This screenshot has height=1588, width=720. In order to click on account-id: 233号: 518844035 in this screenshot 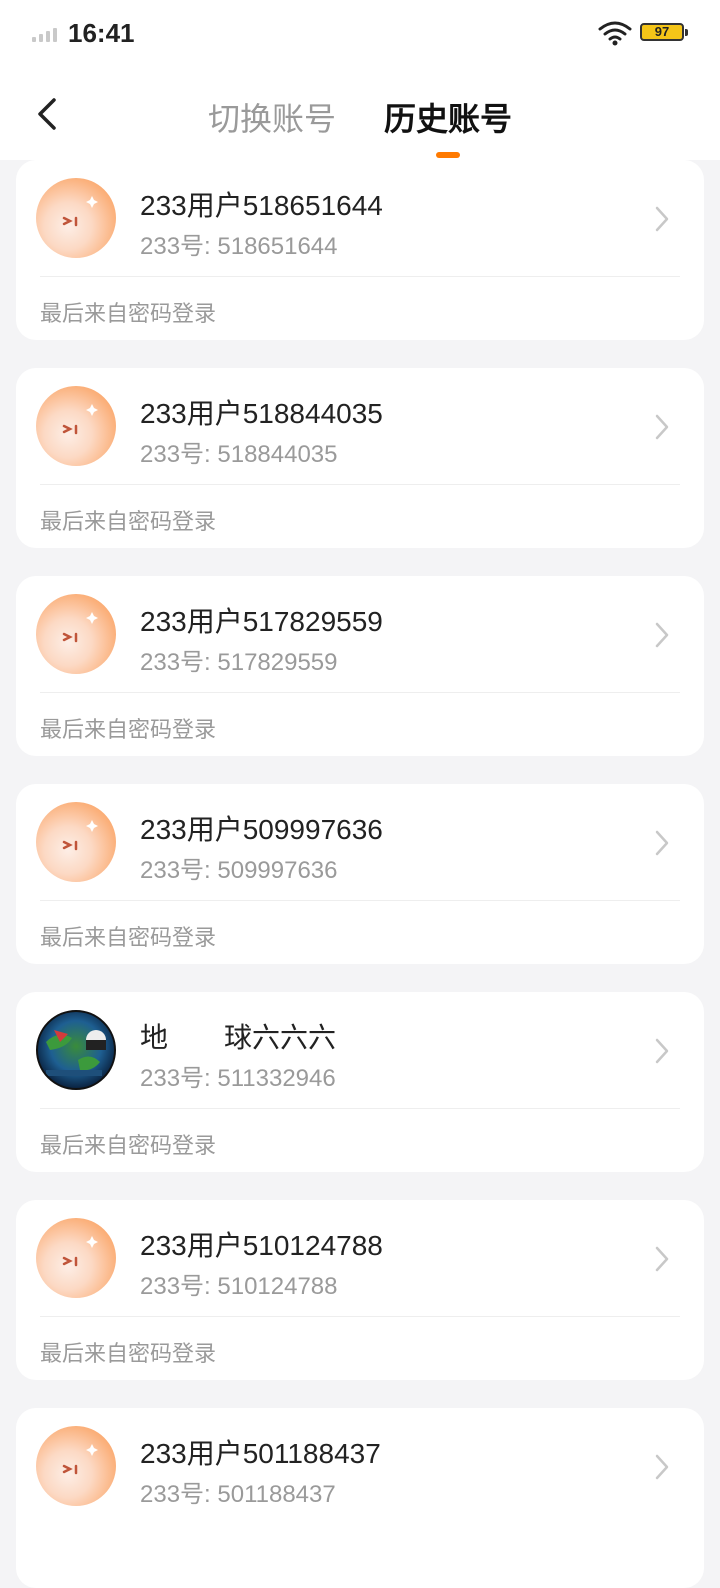, I will do `click(239, 454)`.